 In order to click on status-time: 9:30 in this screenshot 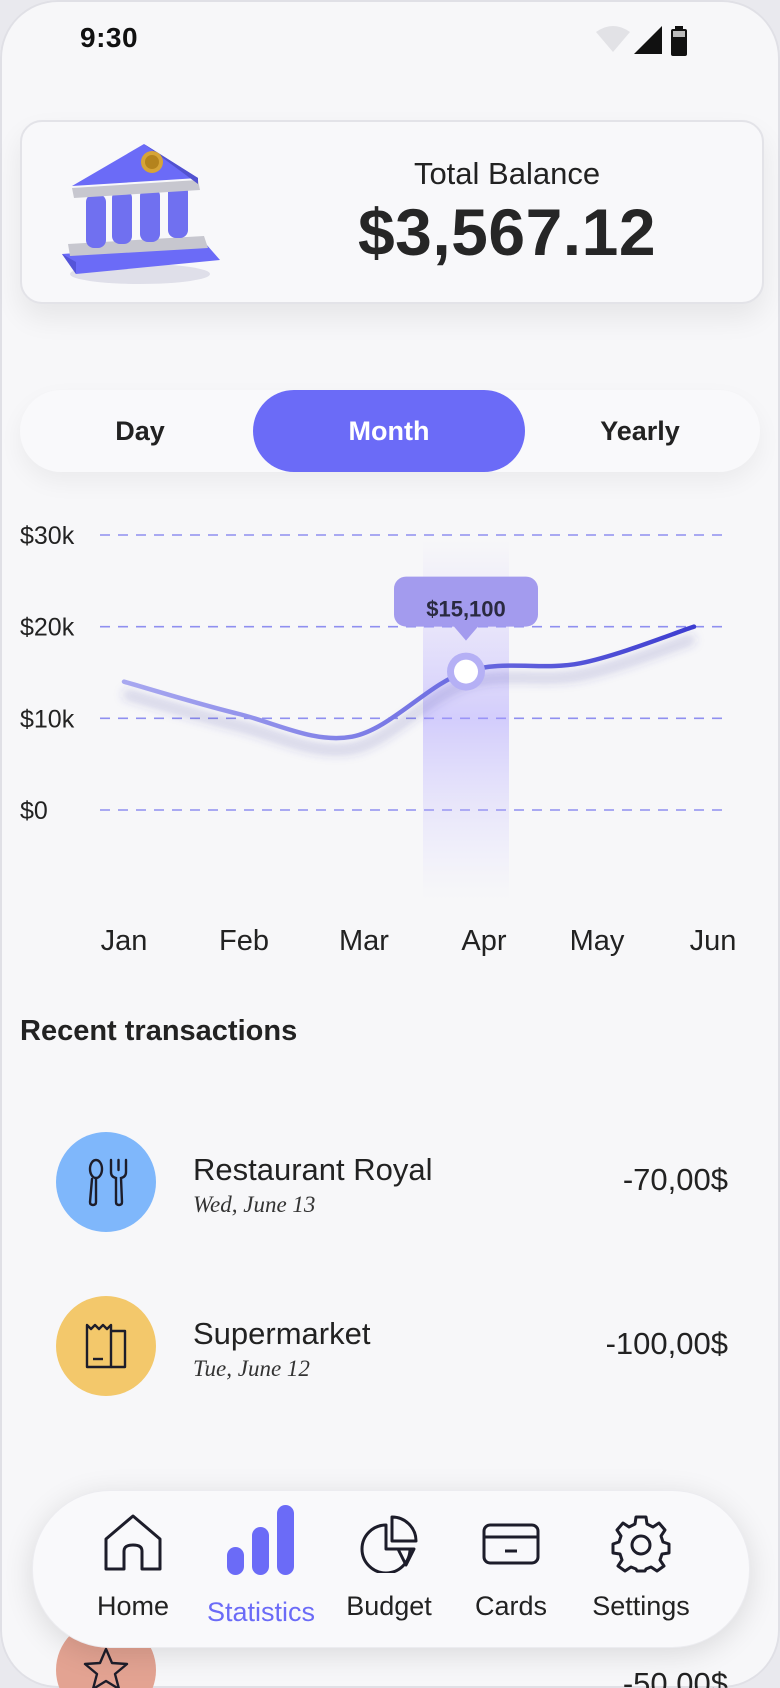, I will do `click(109, 37)`.